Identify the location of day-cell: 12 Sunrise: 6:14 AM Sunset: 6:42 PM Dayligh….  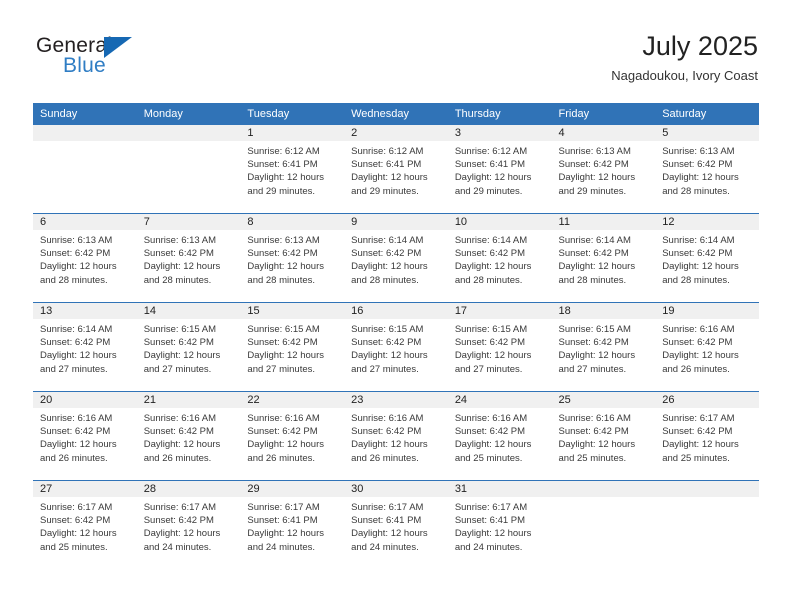
(707, 258).